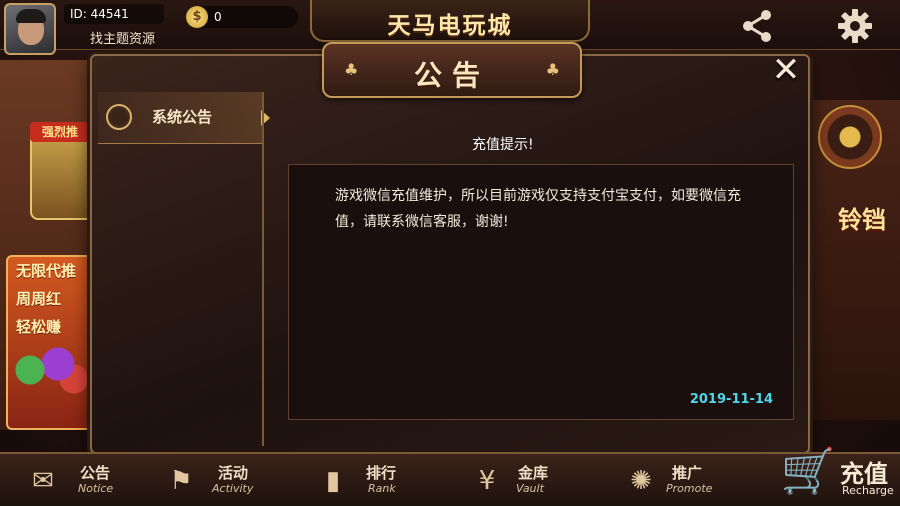 Image resolution: width=900 pixels, height=506 pixels. Describe the element at coordinates (181, 481) in the screenshot. I see `flag-icon: ⚑` at that location.